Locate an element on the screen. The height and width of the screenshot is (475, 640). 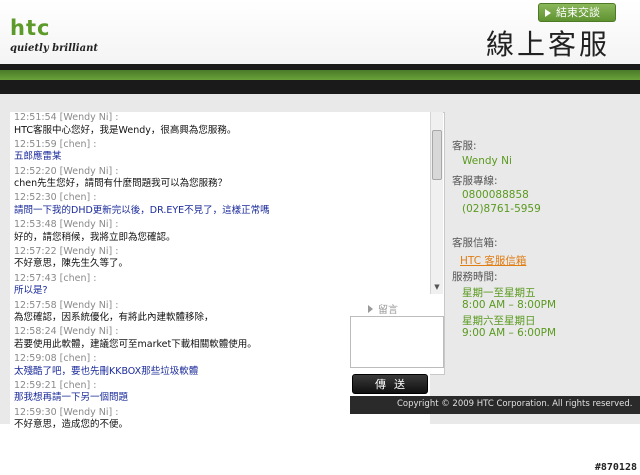
message-label: 留言 is located at coordinates (383, 308).